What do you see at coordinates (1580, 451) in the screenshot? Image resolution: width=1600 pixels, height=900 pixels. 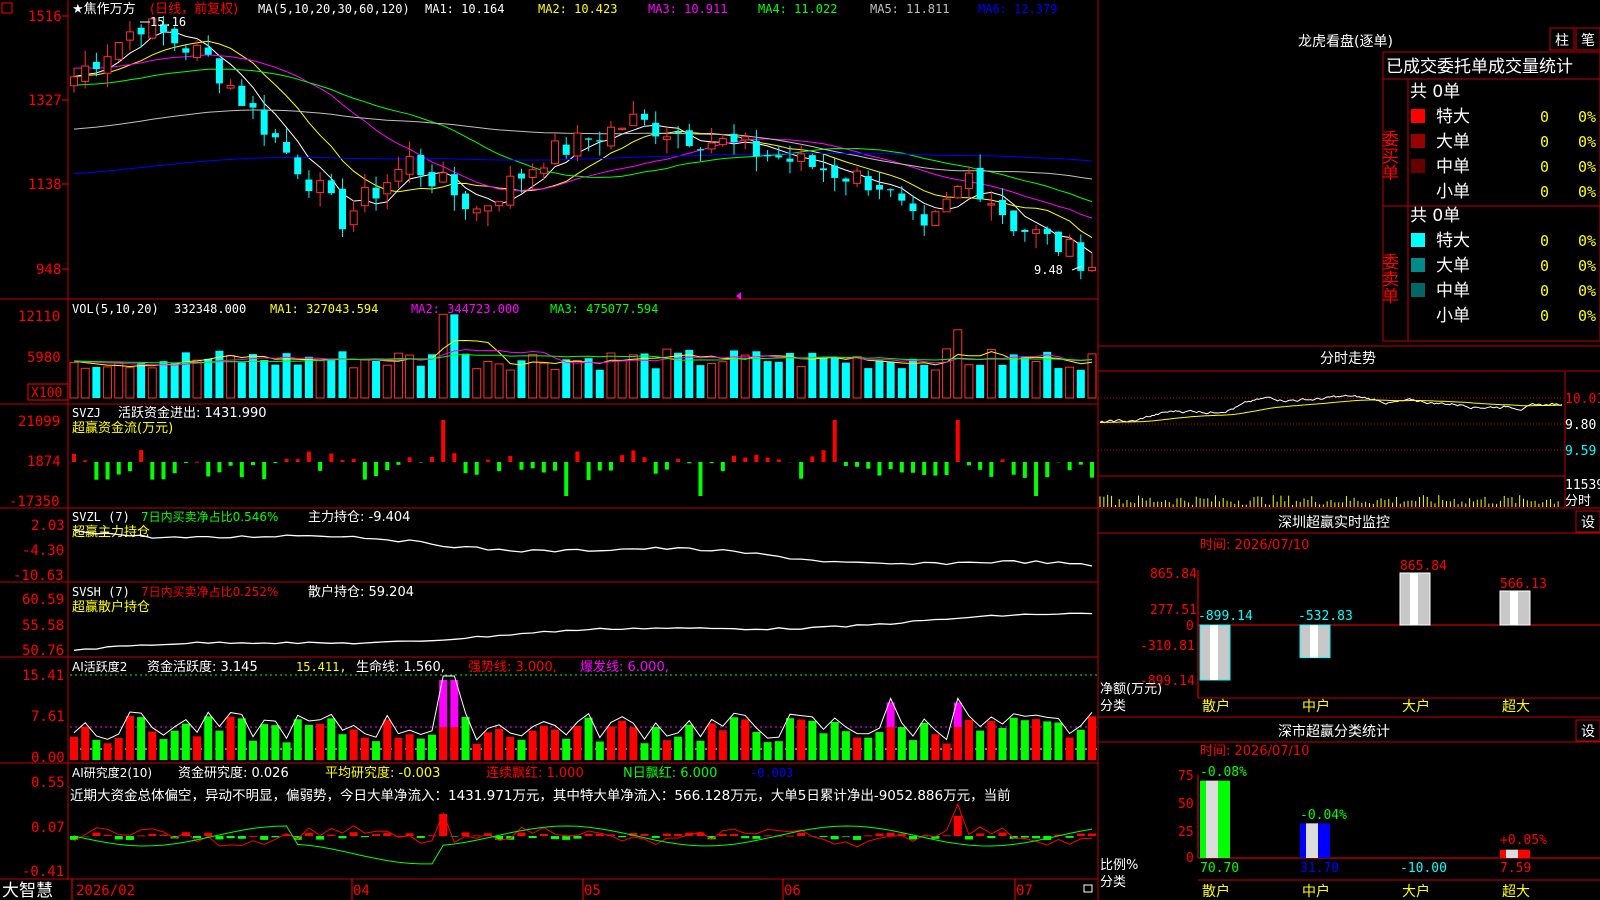 I see `intraday-y-tick: 9.59` at bounding box center [1580, 451].